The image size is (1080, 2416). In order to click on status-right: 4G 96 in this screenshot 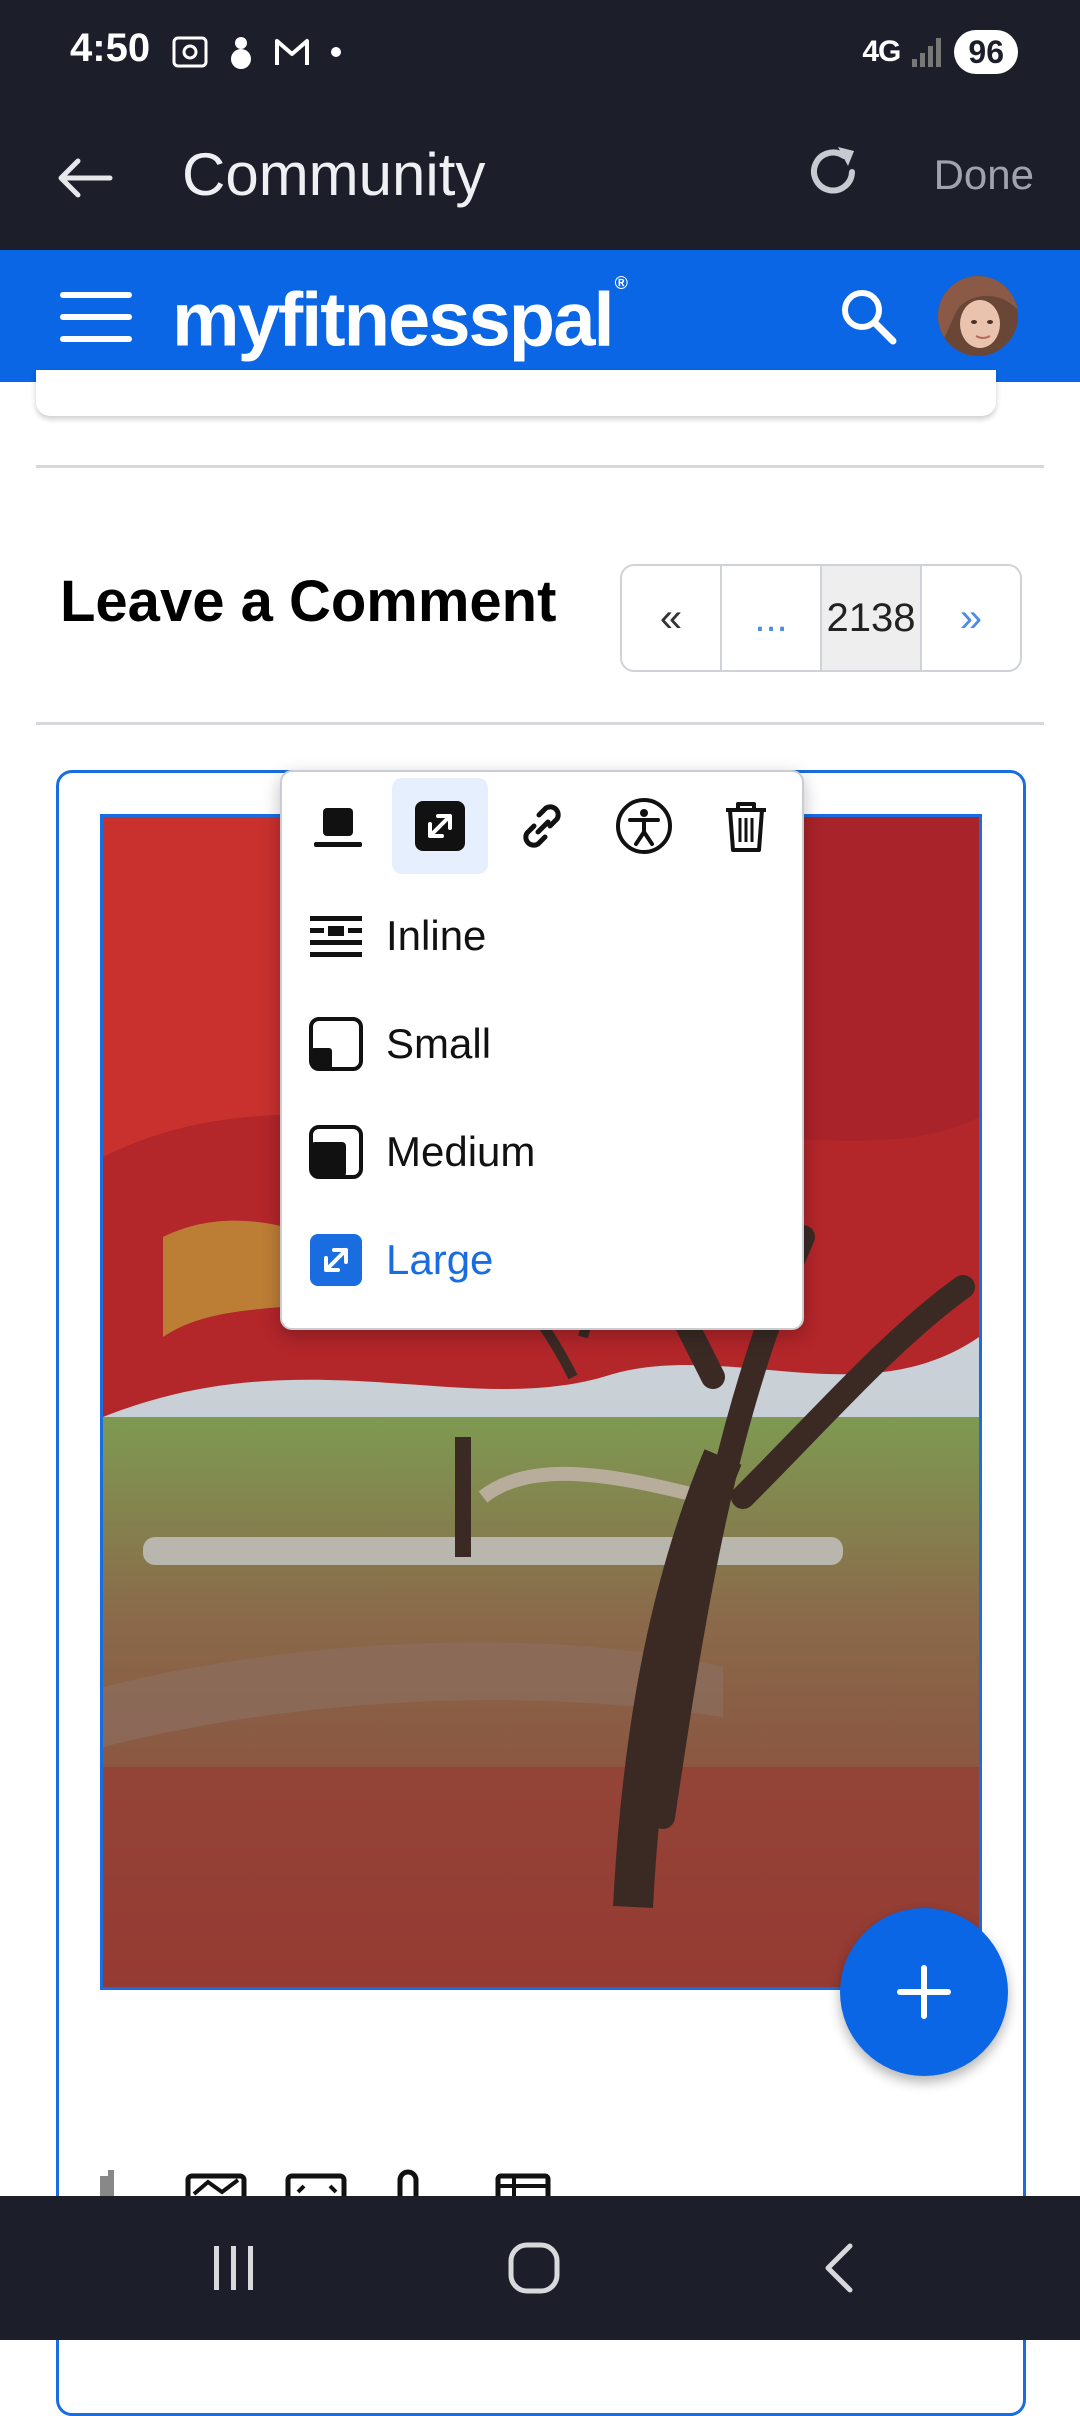, I will do `click(940, 52)`.